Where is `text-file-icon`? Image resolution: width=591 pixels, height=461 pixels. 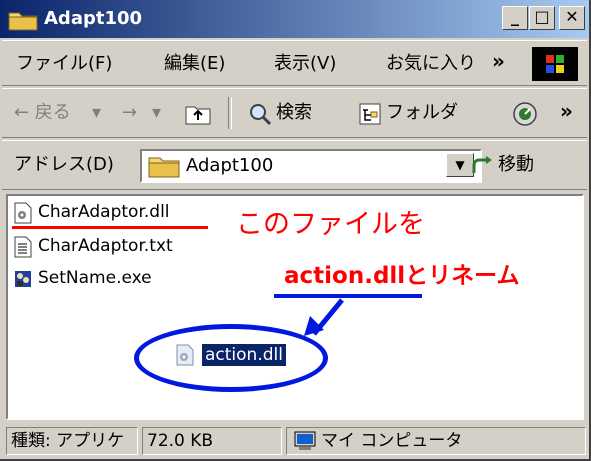
text-file-icon is located at coordinates (23, 247).